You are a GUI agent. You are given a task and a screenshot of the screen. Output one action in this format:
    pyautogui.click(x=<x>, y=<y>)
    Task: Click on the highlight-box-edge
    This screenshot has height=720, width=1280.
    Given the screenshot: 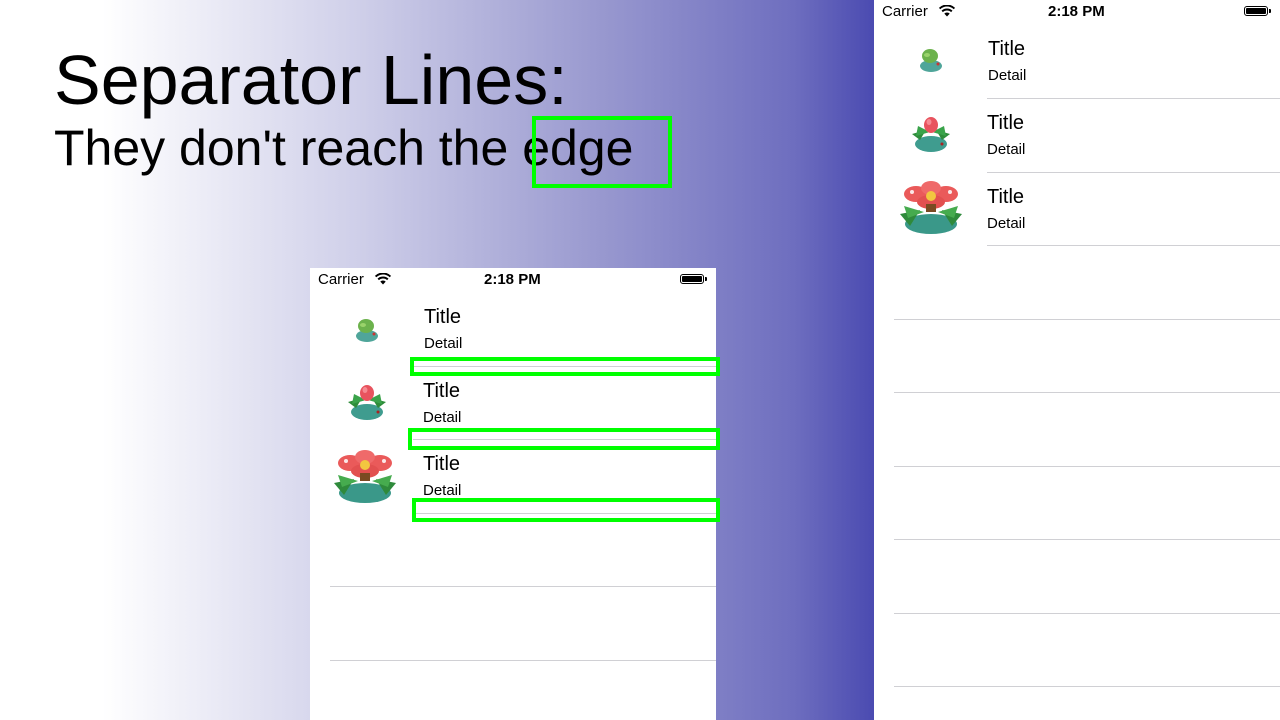 What is the action you would take?
    pyautogui.click(x=602, y=152)
    